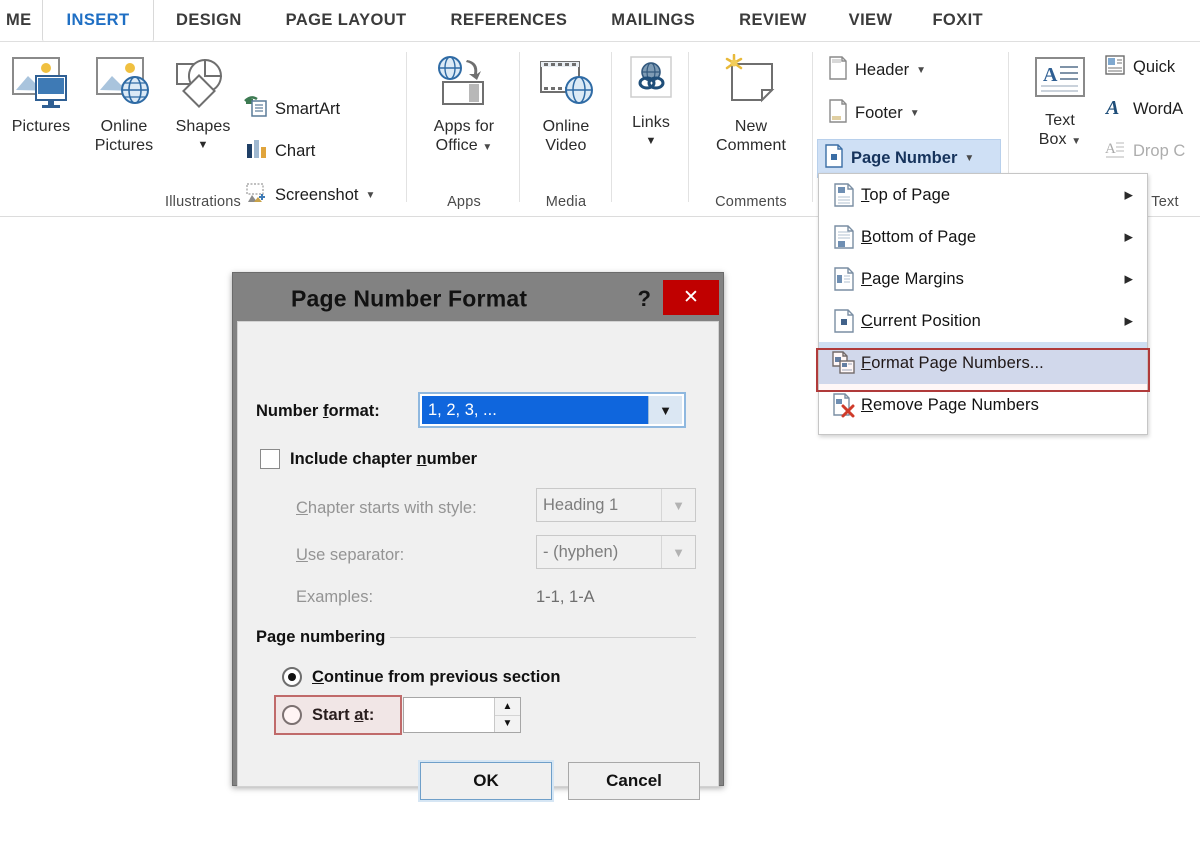 This screenshot has width=1200, height=845. Describe the element at coordinates (634, 781) in the screenshot. I see `cancel-button: Cancel` at that location.